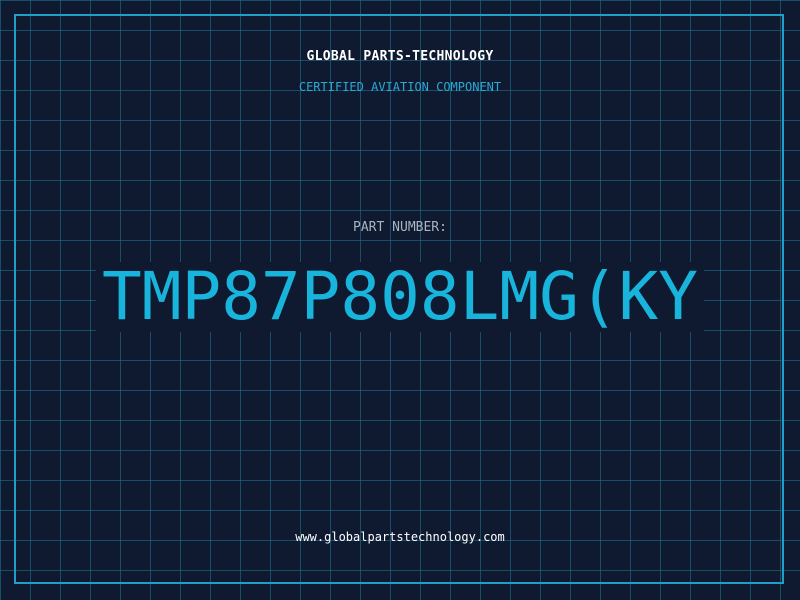 The image size is (800, 600). What do you see at coordinates (400, 87) in the screenshot?
I see `brand-subtitle: CERTIFIED AVIATION COMPONENT` at bounding box center [400, 87].